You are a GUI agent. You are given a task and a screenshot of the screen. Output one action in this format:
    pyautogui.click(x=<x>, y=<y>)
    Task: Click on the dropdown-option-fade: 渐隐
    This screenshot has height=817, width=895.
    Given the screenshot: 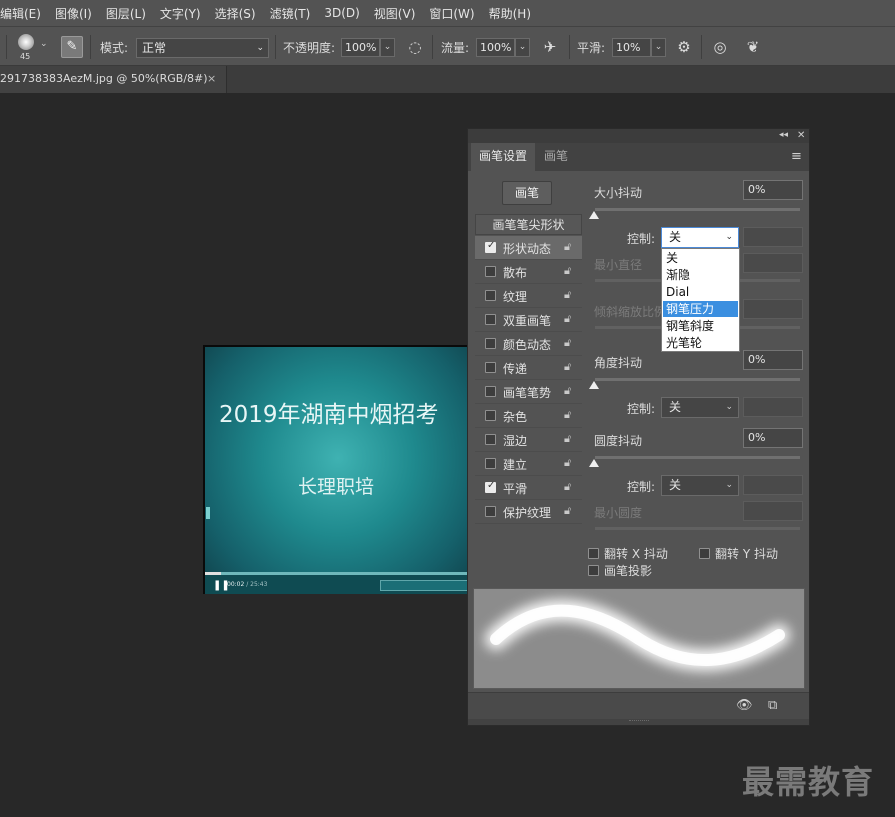 What is the action you would take?
    pyautogui.click(x=700, y=275)
    